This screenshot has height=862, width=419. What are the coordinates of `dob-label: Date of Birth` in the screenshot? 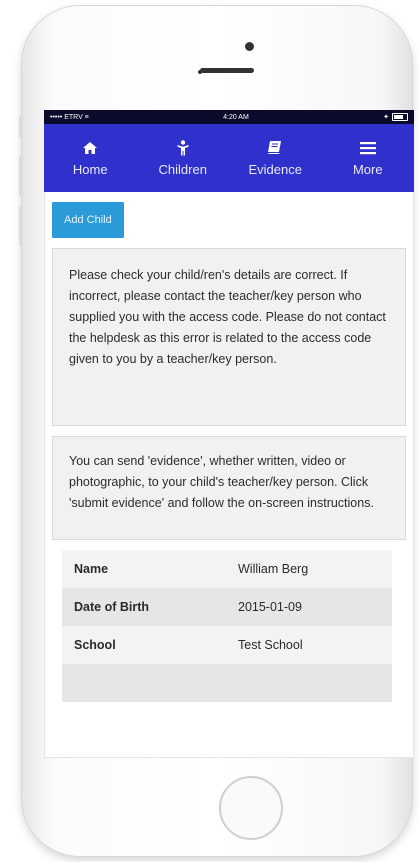 It's located at (144, 607).